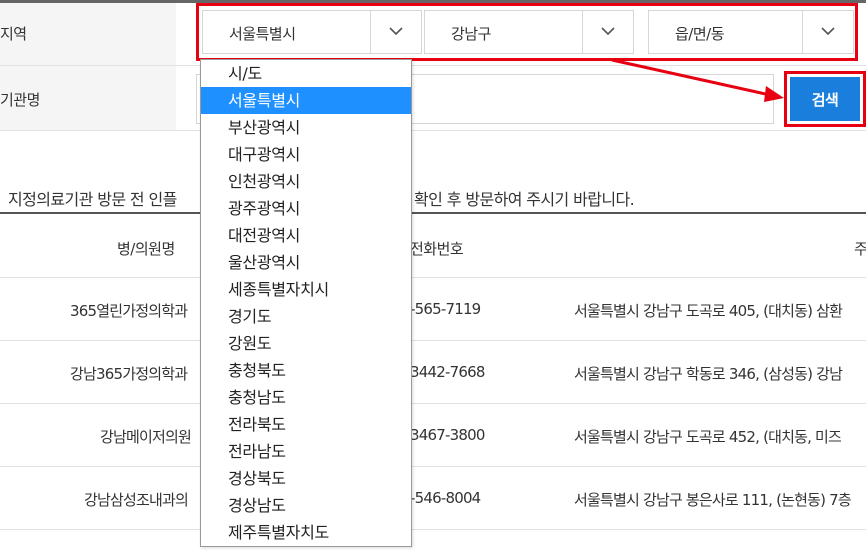 The height and width of the screenshot is (553, 866). I want to click on dropdown-option: 시/도, so click(306, 73).